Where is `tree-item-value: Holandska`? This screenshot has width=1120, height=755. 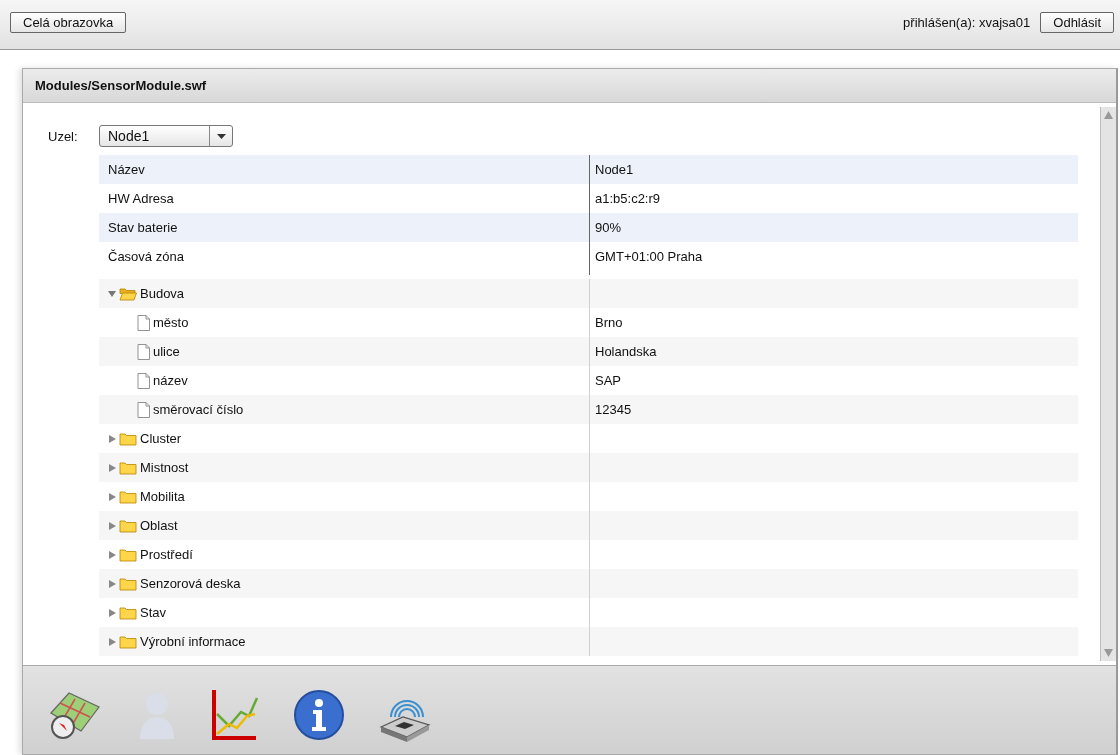
tree-item-value: Holandska is located at coordinates (833, 351).